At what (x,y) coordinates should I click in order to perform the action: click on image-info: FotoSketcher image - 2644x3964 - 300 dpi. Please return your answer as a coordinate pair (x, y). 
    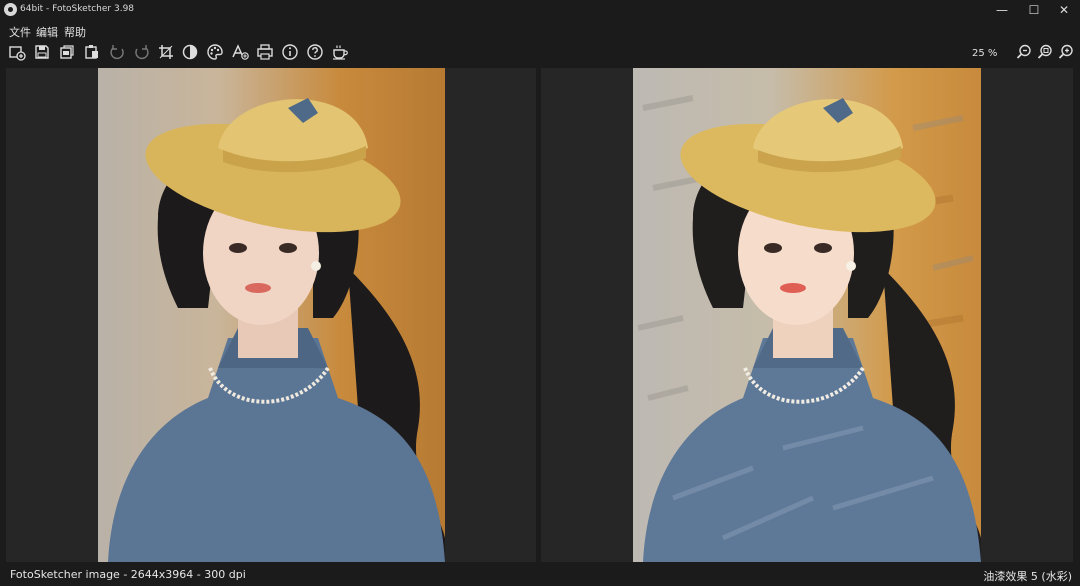
    Looking at the image, I should click on (128, 574).